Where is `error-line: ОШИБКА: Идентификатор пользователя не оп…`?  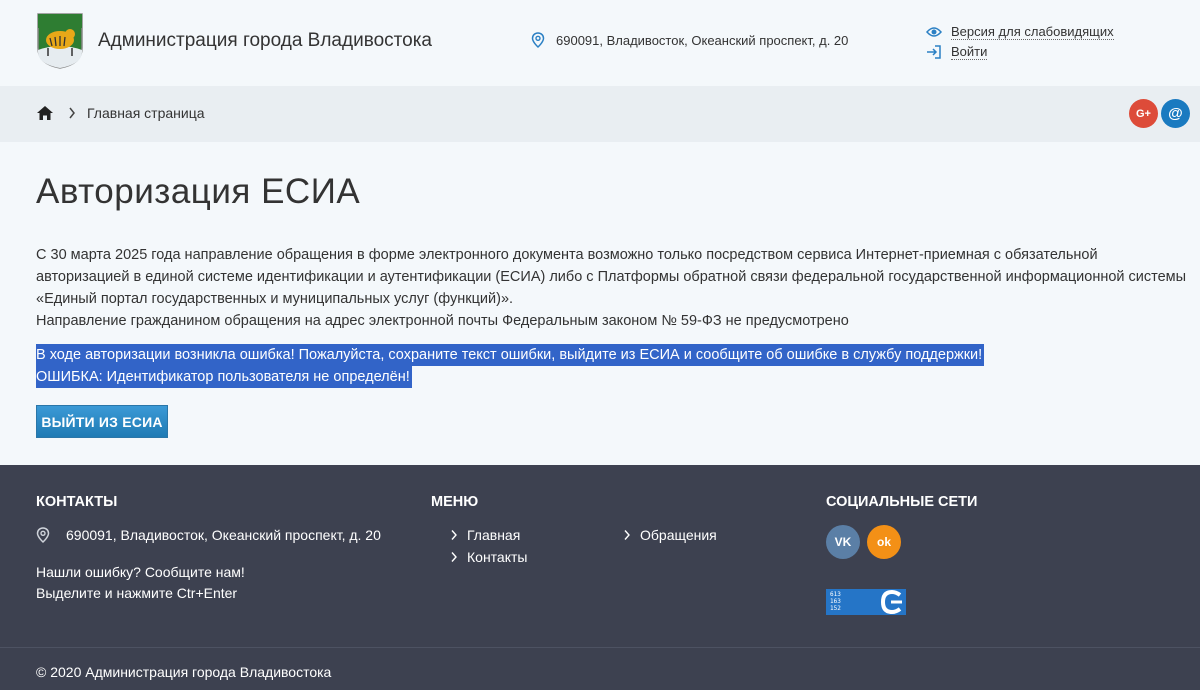
error-line: ОШИБКА: Идентификатор пользователя не оп… is located at coordinates (224, 377).